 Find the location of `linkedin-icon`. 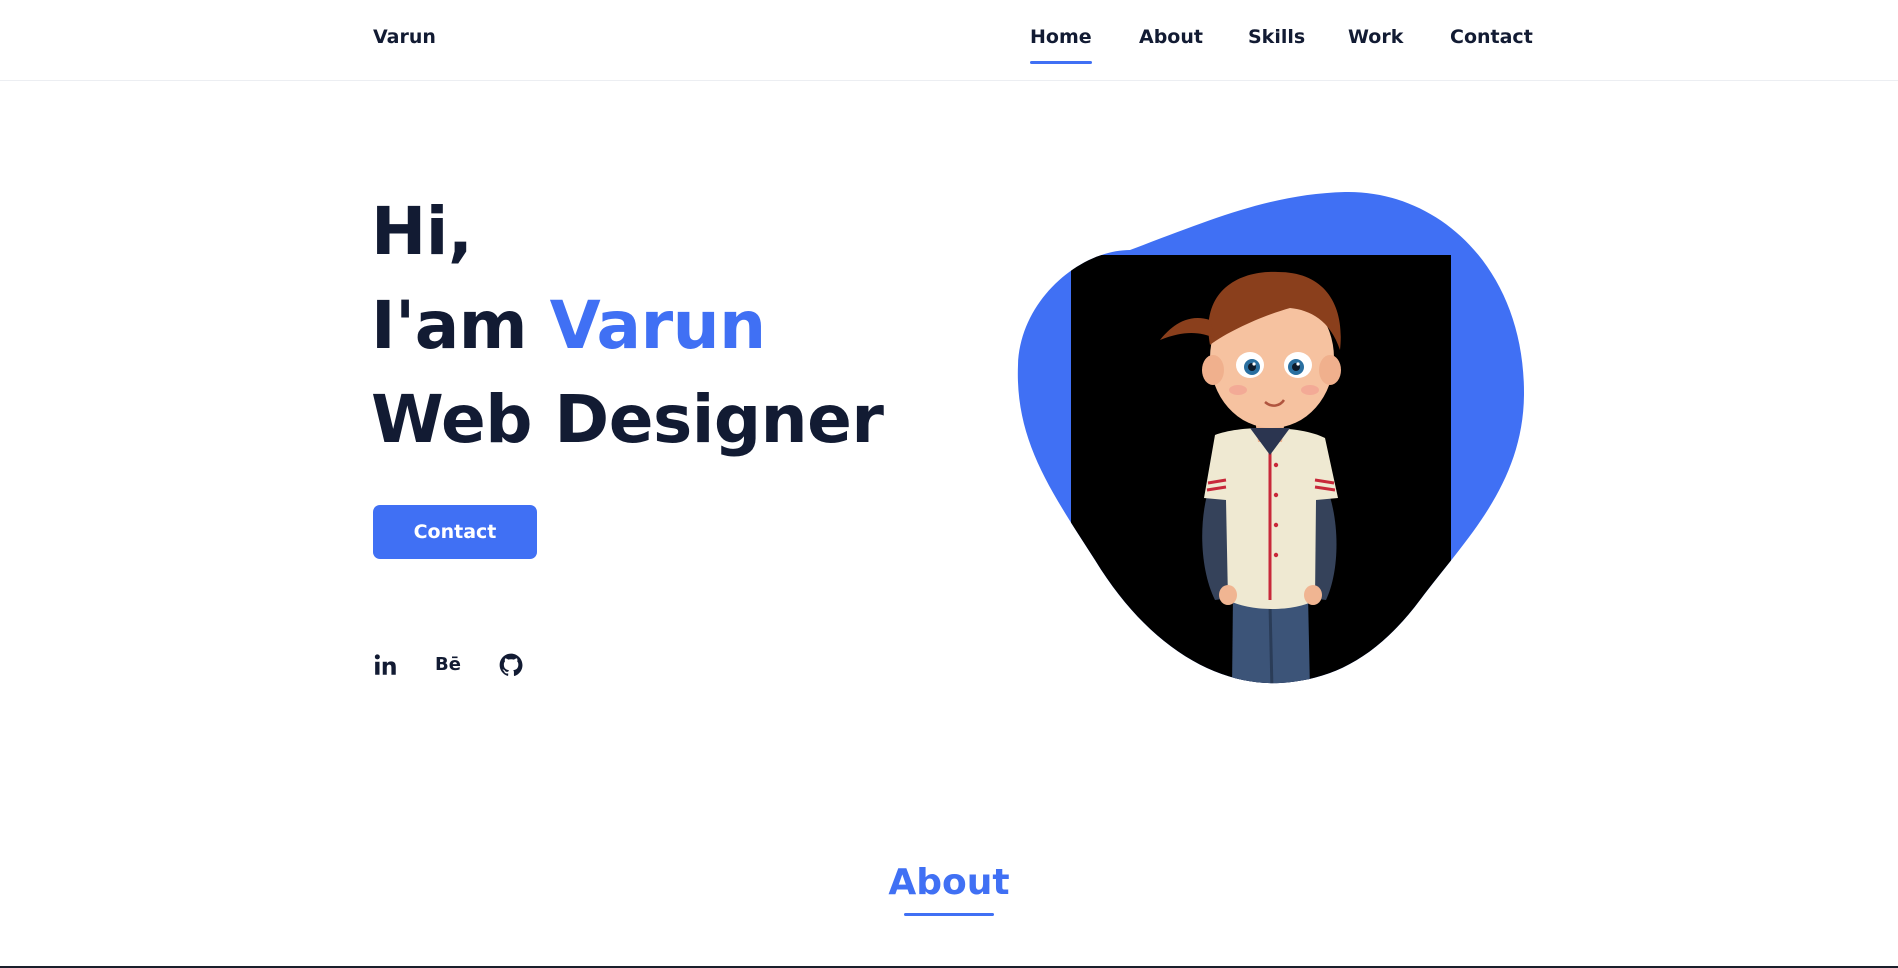

linkedin-icon is located at coordinates (387, 666).